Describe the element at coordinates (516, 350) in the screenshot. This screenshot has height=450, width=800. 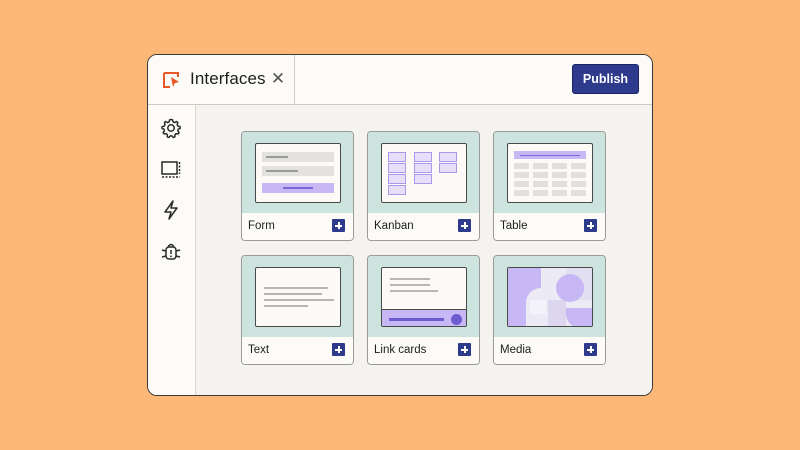
I see `card-label: Media` at that location.